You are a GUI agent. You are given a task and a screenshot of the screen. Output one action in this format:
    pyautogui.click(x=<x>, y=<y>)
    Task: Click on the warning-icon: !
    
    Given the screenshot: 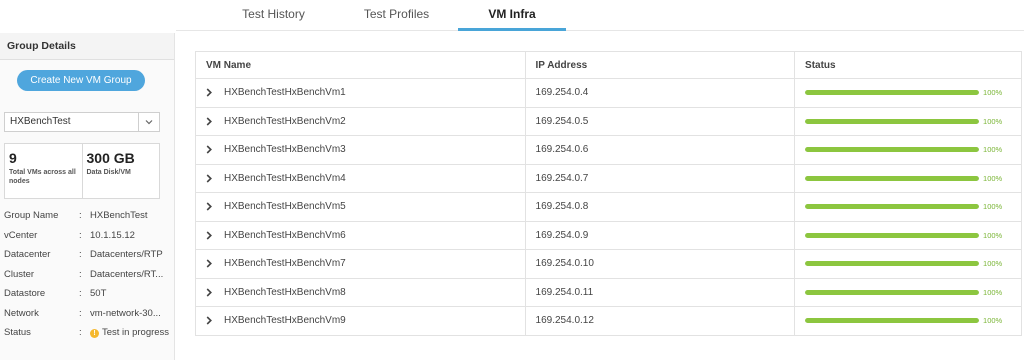 What is the action you would take?
    pyautogui.click(x=94, y=333)
    